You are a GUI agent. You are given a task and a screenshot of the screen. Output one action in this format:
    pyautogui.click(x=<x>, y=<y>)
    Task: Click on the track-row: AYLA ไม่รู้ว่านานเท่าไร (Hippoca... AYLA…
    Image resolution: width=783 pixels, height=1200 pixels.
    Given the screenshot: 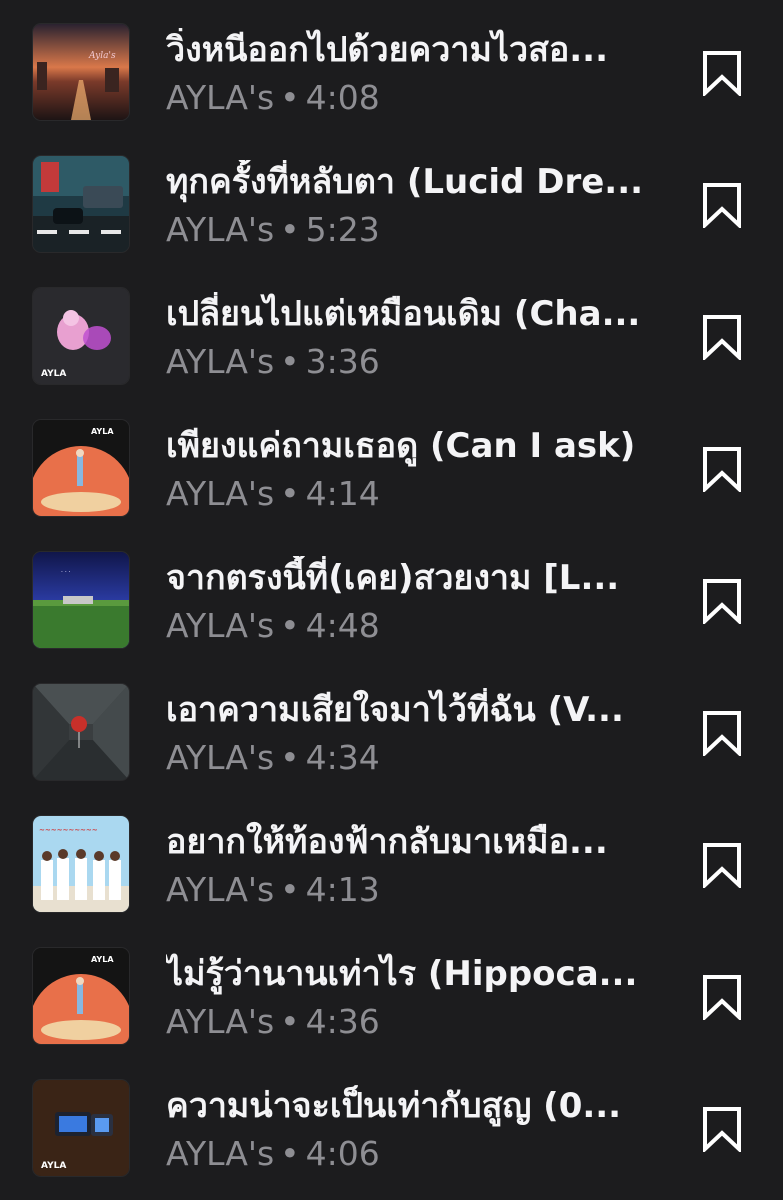 What is the action you would take?
    pyautogui.click(x=391, y=990)
    